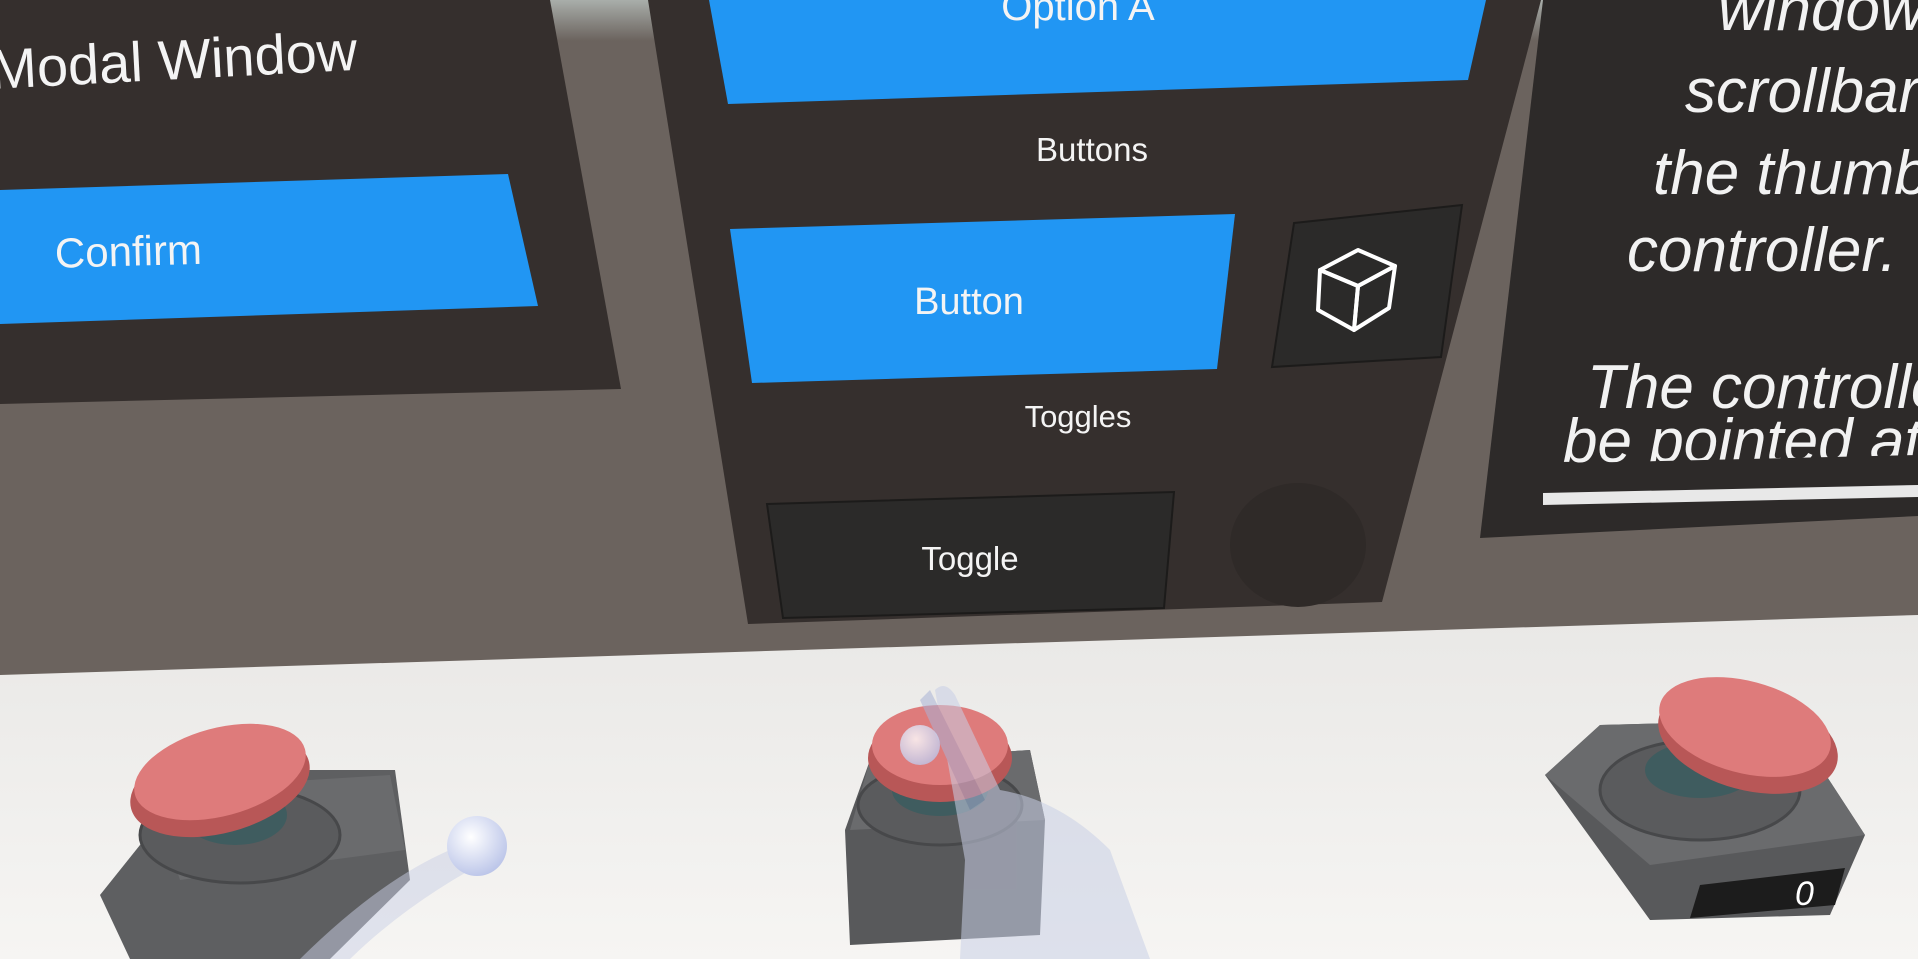 The image size is (1918, 959). Describe the element at coordinates (1078, 416) in the screenshot. I see `toggles-section-header: Toggles` at that location.